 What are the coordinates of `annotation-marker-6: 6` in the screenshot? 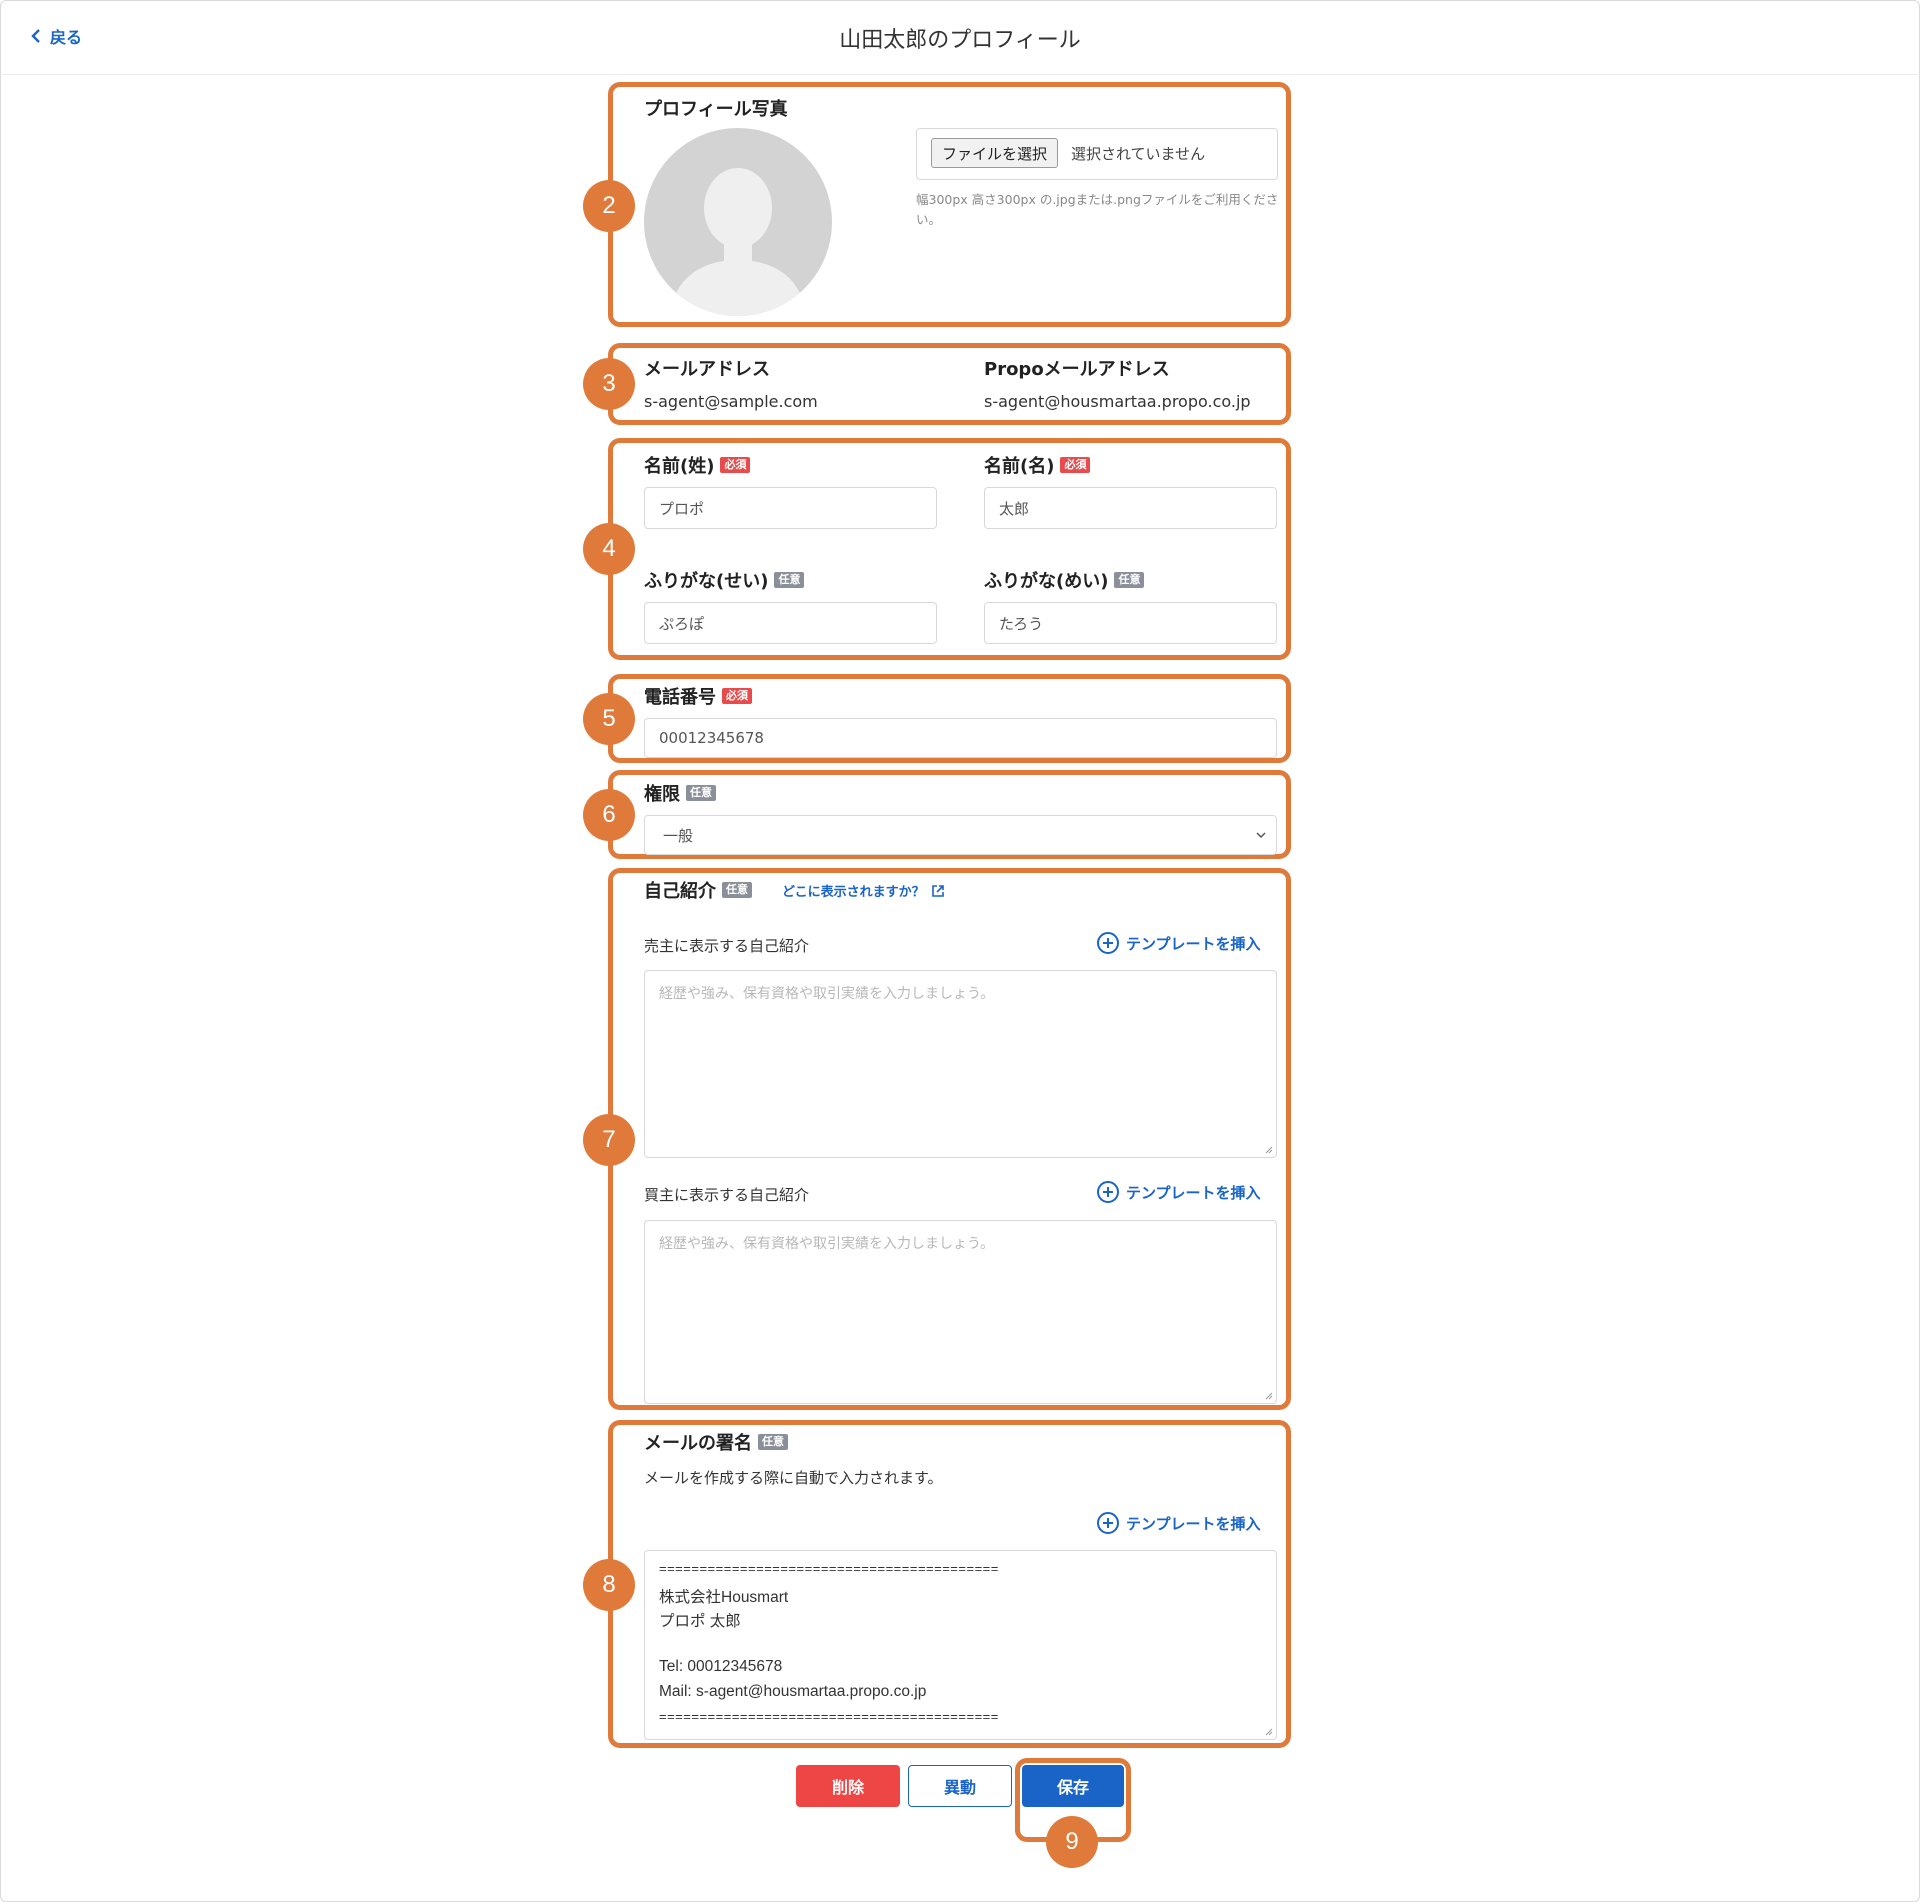 It's located at (609, 815).